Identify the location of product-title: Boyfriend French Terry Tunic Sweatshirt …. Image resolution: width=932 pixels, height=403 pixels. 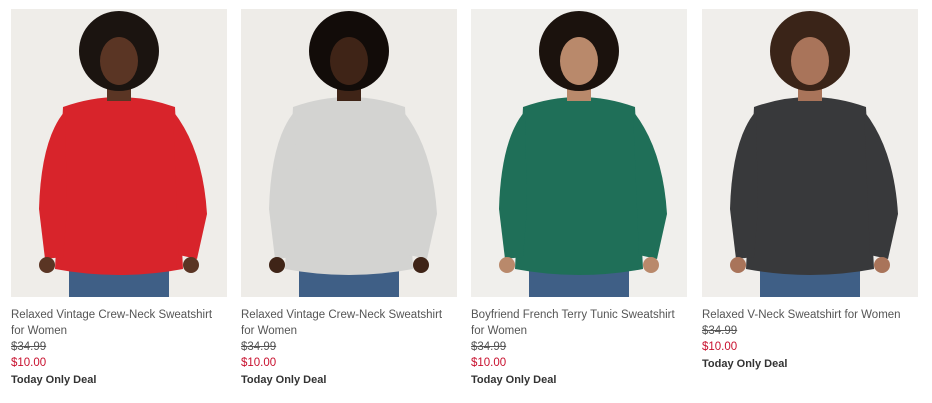
(579, 323).